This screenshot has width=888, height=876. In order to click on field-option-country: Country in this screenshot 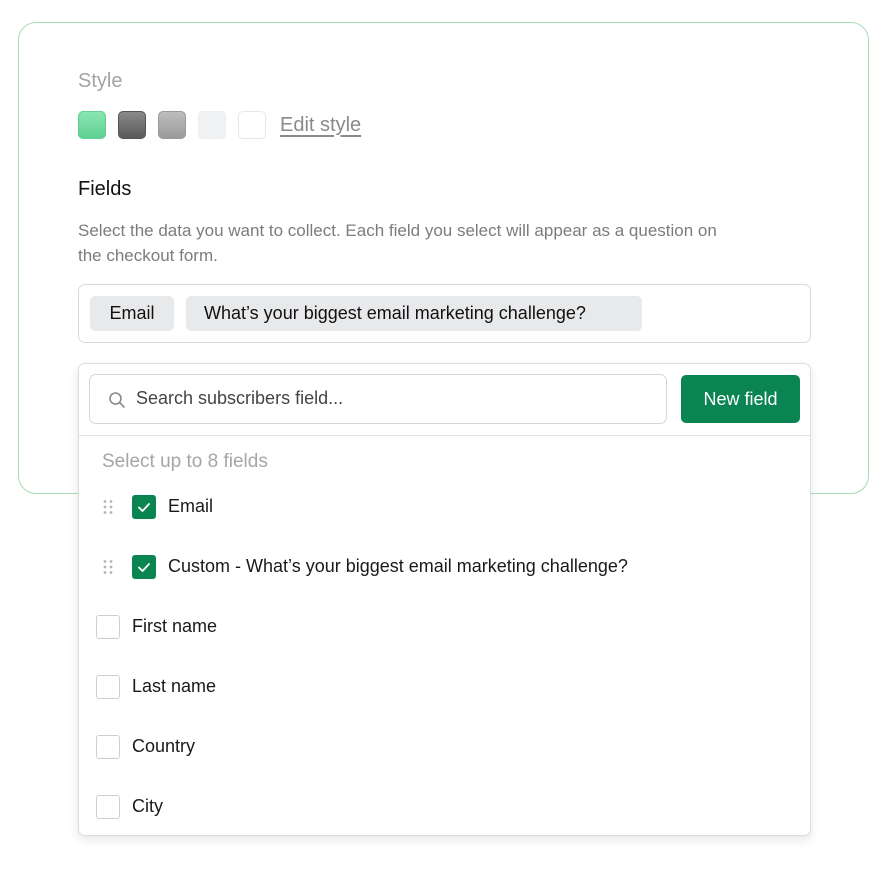, I will do `click(444, 747)`.